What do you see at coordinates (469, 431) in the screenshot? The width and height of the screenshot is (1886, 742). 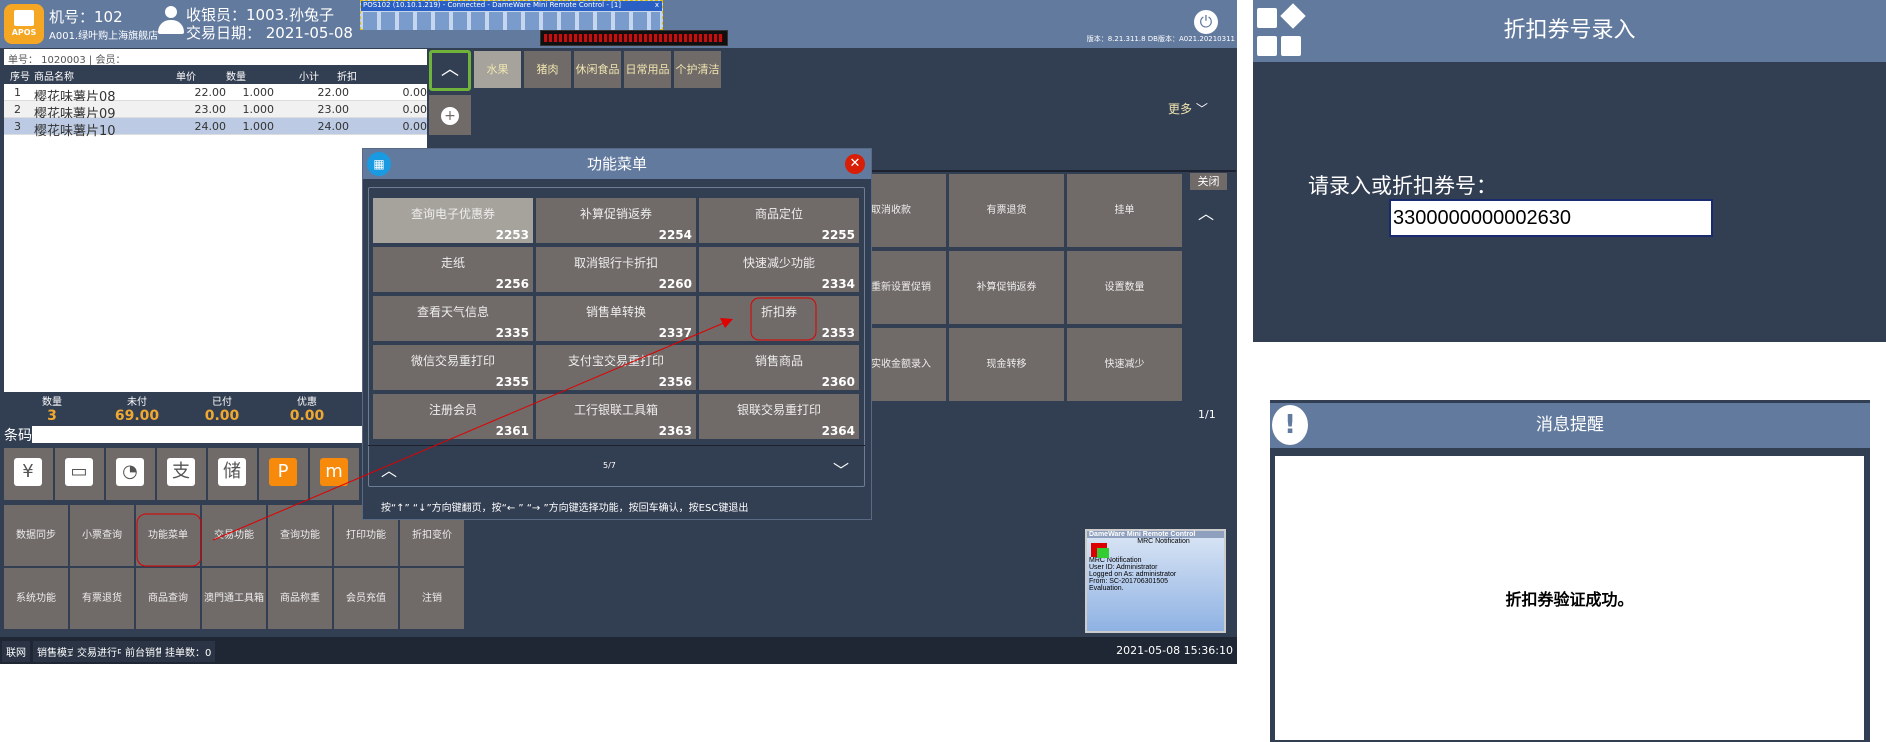 I see `annotation-arrow` at bounding box center [469, 431].